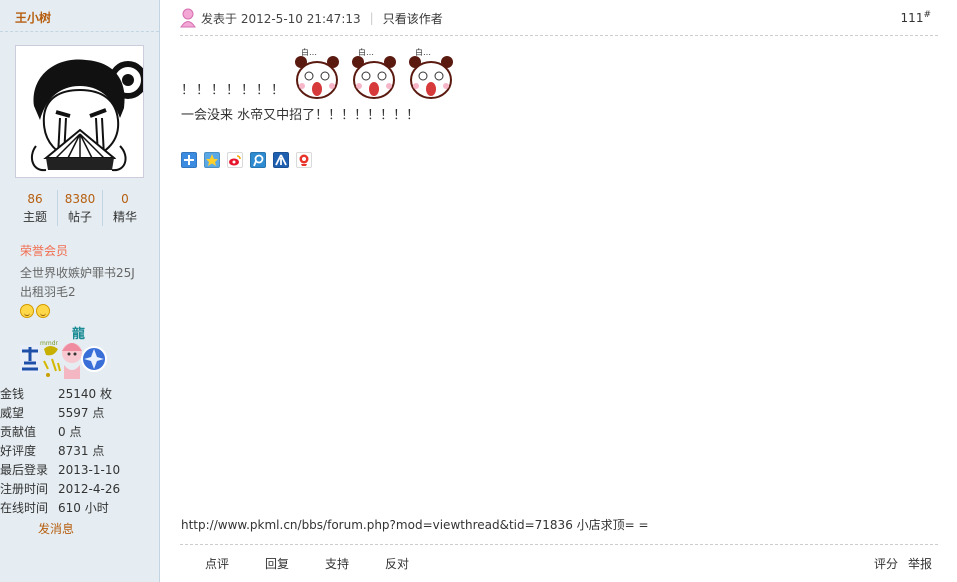  Describe the element at coordinates (124, 217) in the screenshot. I see `stat-label: 精华` at that location.